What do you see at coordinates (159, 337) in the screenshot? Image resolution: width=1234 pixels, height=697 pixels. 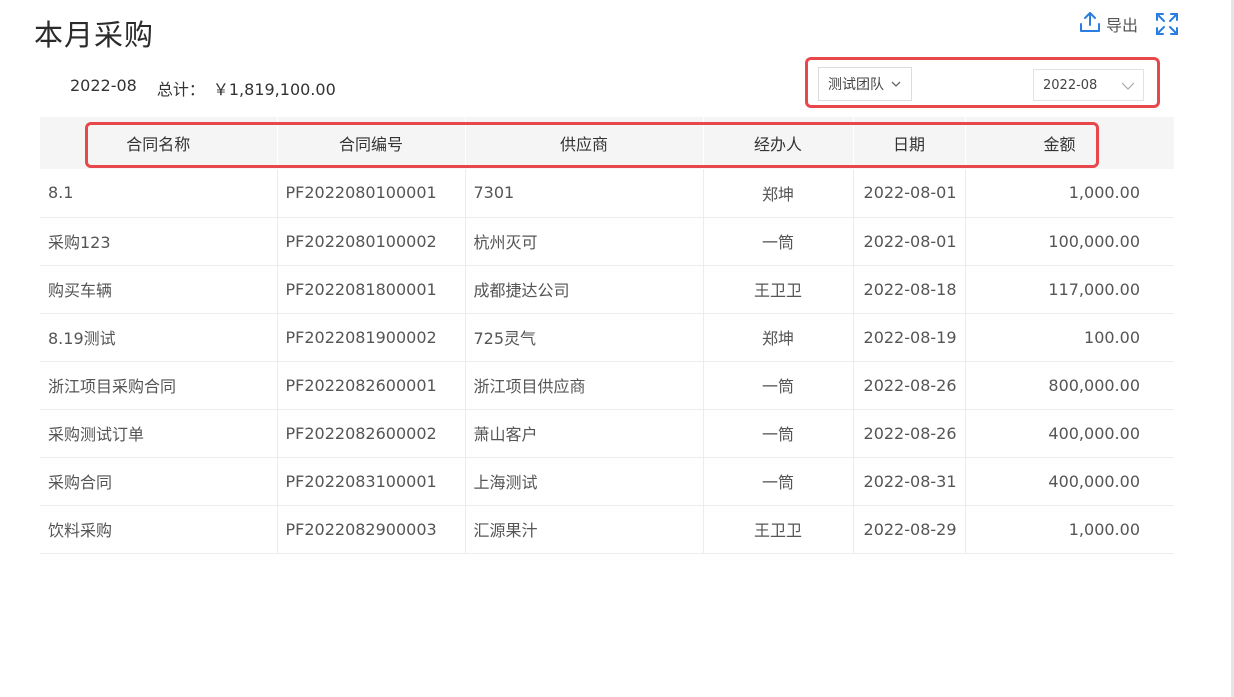 I see `cell-contract-name: 8.19测试` at bounding box center [159, 337].